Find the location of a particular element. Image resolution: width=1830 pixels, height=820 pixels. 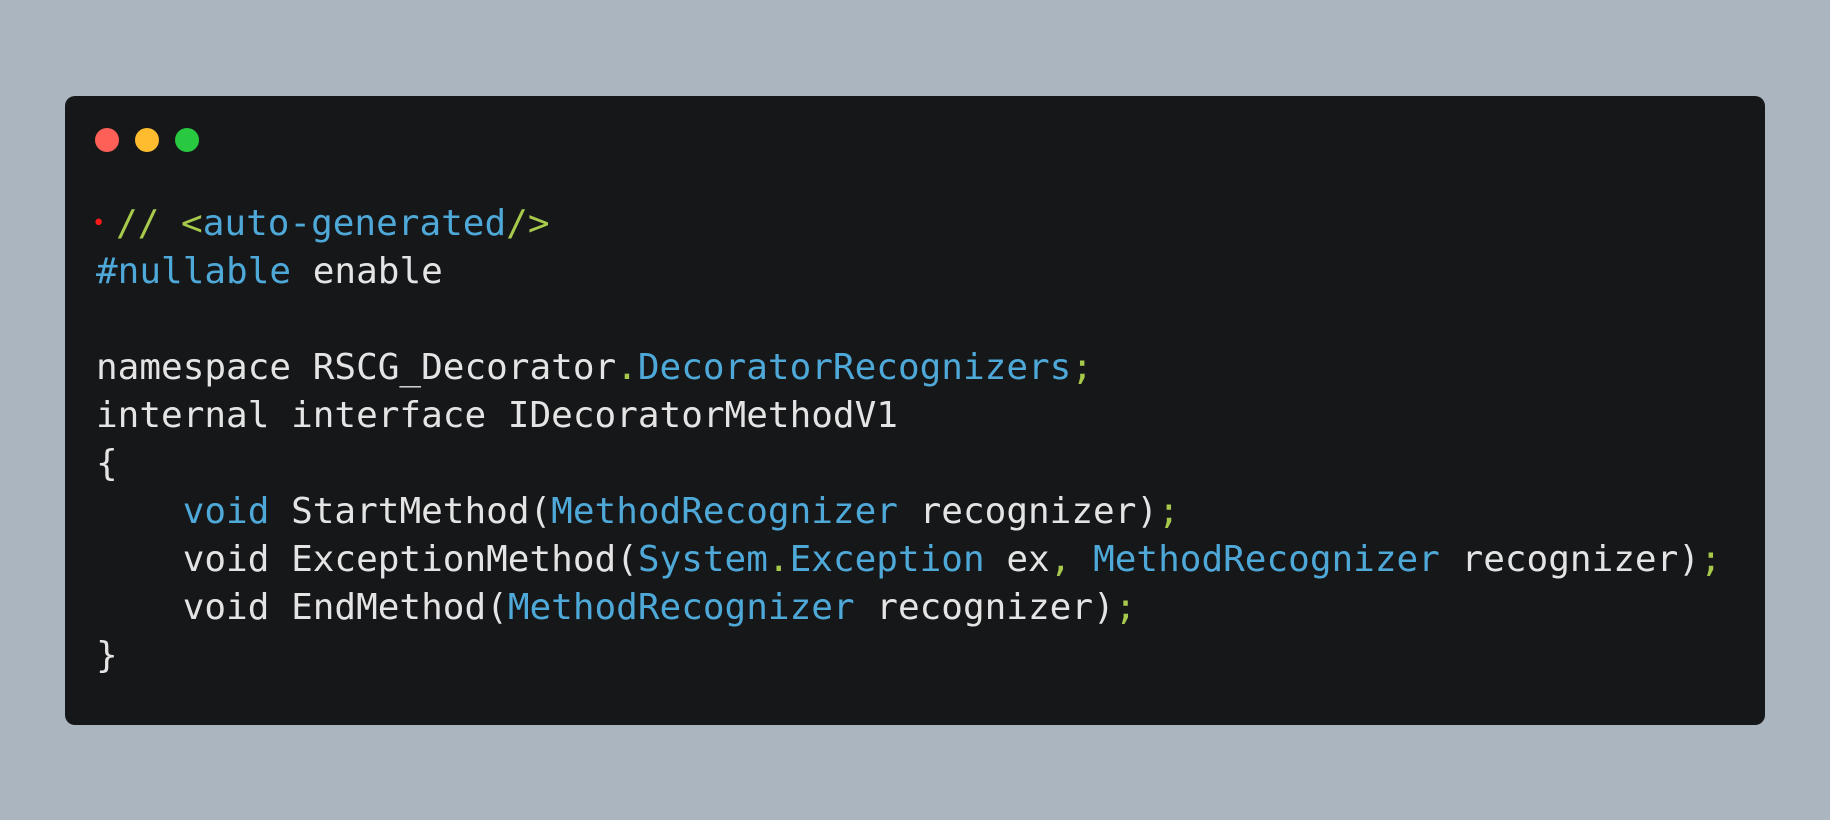

code-token: internal interface IDecoratorMethodV1 is located at coordinates (497, 415).